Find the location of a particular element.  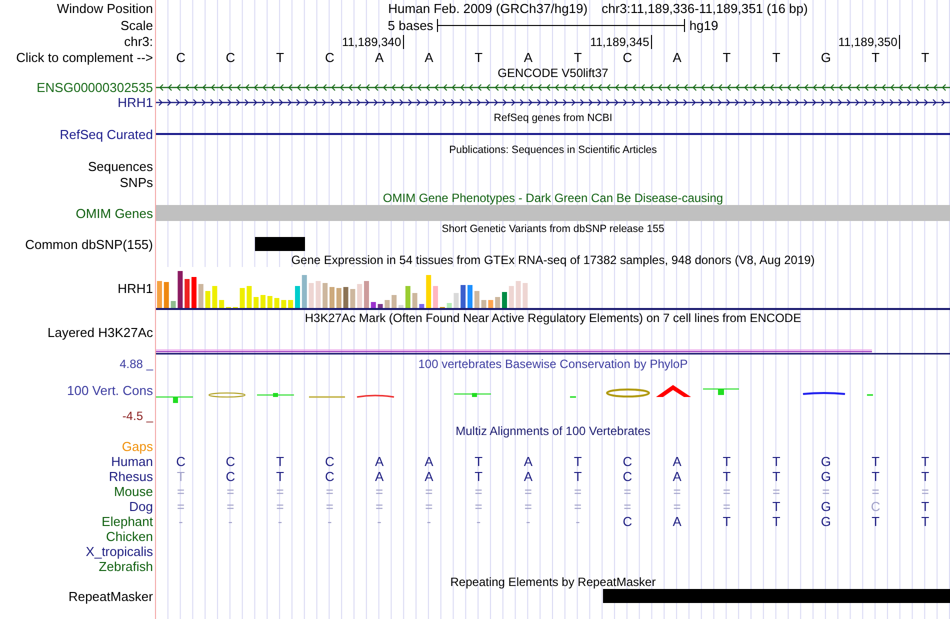

track-label: OMIM Genes is located at coordinates (114, 213).